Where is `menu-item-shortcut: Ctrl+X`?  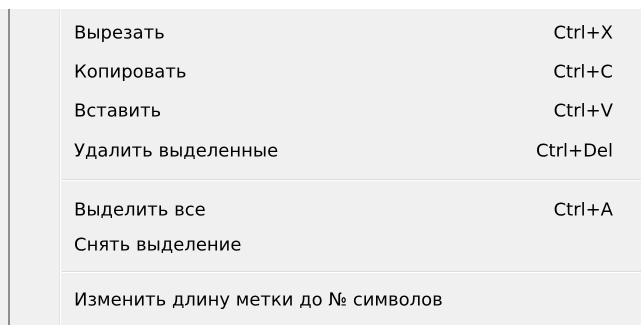 menu-item-shortcut: Ctrl+X is located at coordinates (583, 33).